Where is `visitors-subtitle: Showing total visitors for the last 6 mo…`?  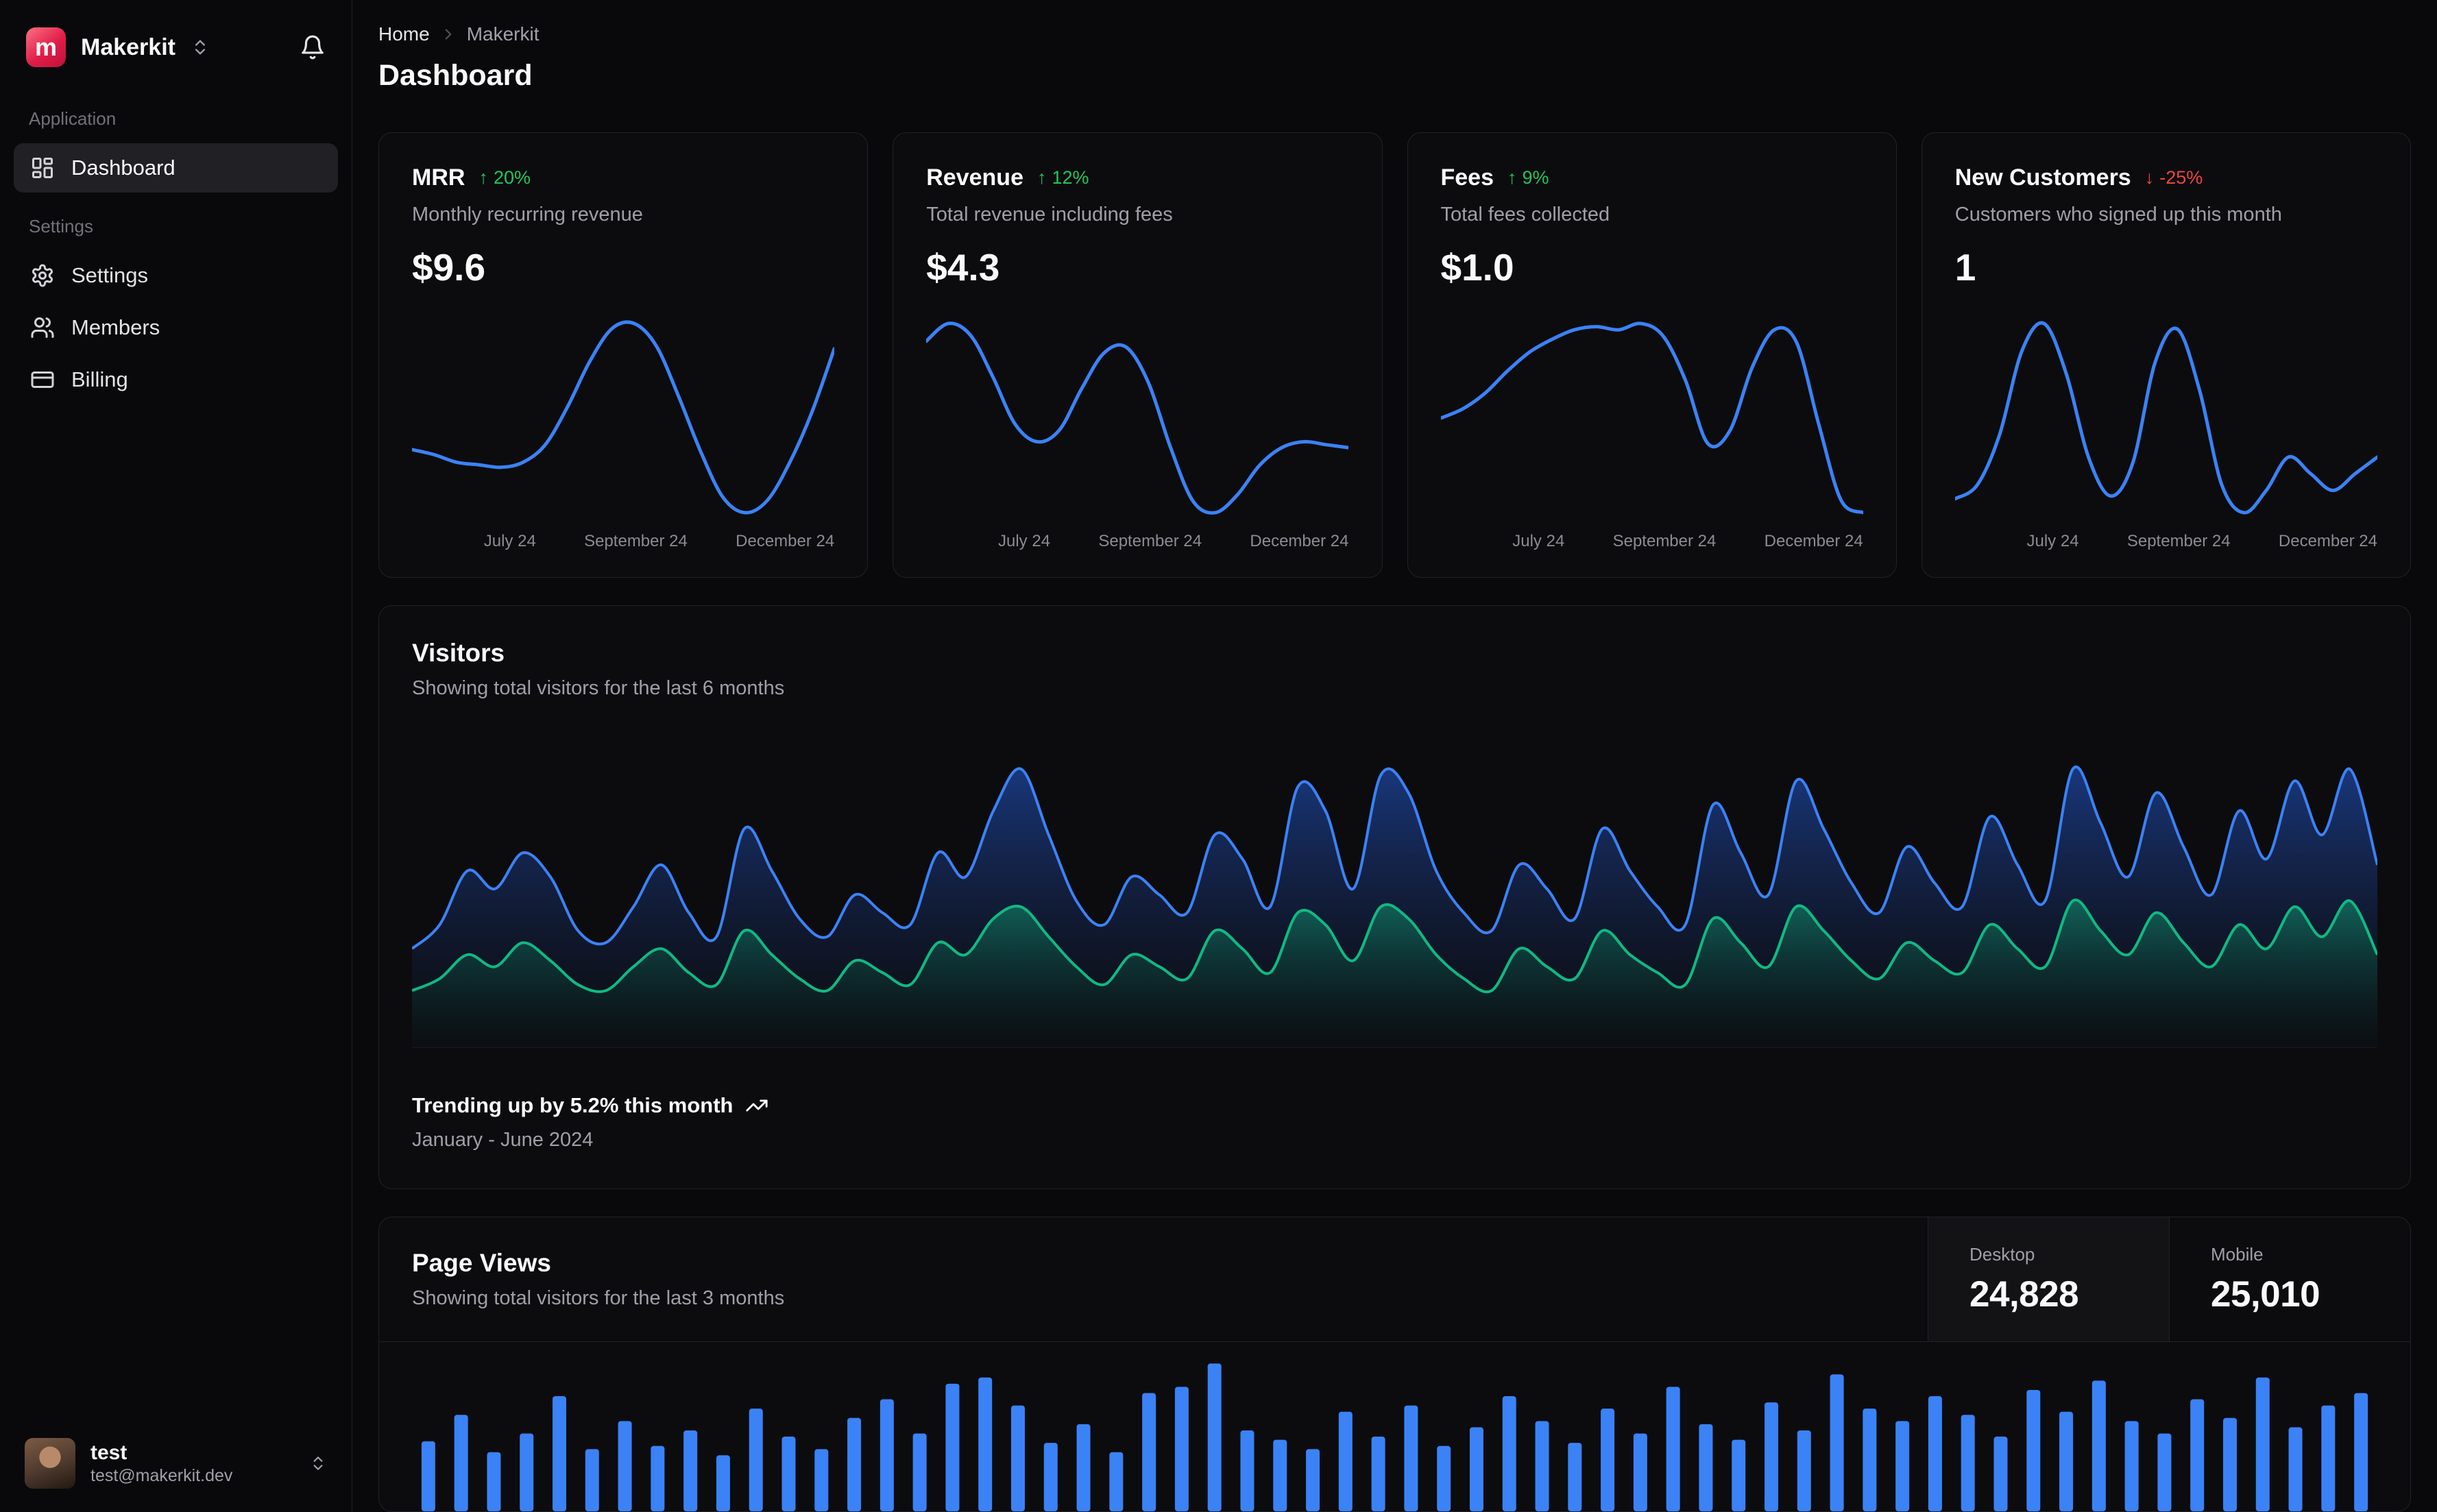 visitors-subtitle: Showing total visitors for the last 6 mo… is located at coordinates (598, 688).